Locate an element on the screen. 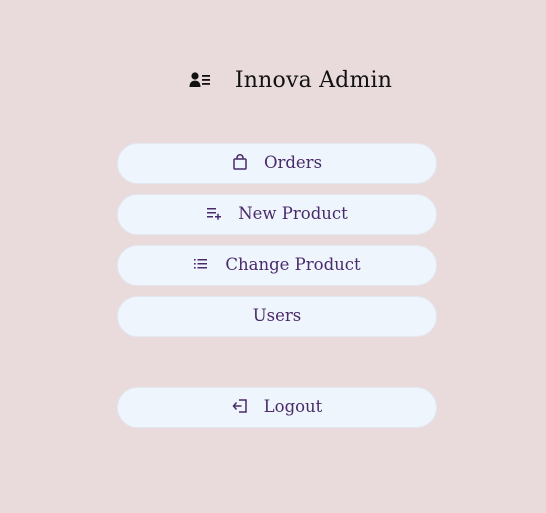 The height and width of the screenshot is (513, 546). user-list-icon is located at coordinates (200, 80).